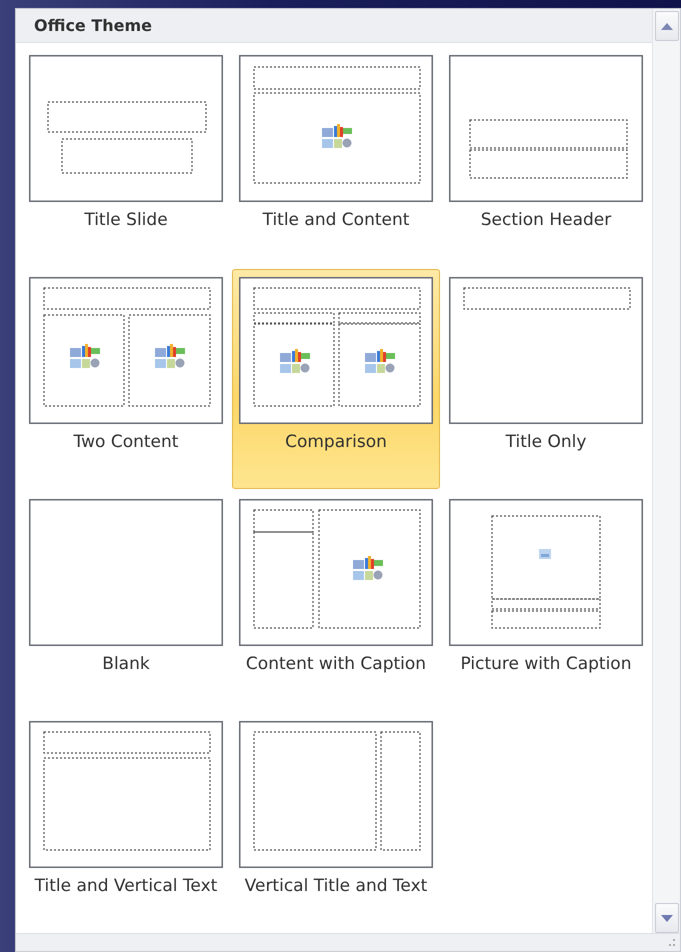  I want to click on scrollbar, so click(666, 471).